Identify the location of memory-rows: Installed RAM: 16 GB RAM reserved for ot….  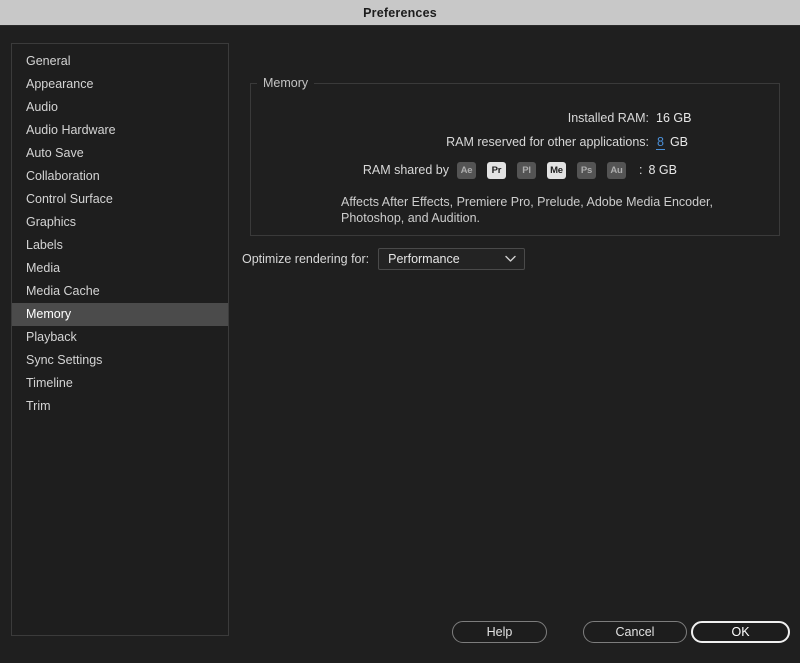
(515, 144).